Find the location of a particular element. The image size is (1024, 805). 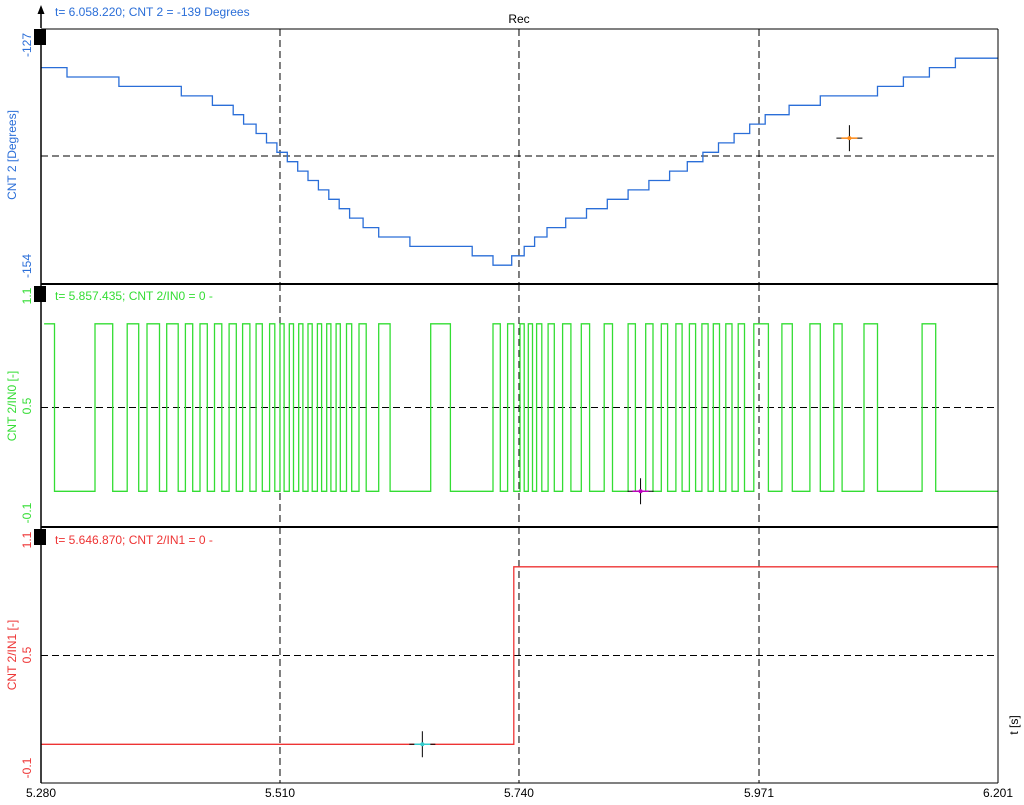

panel-cnt2-marker is located at coordinates (40, 37).